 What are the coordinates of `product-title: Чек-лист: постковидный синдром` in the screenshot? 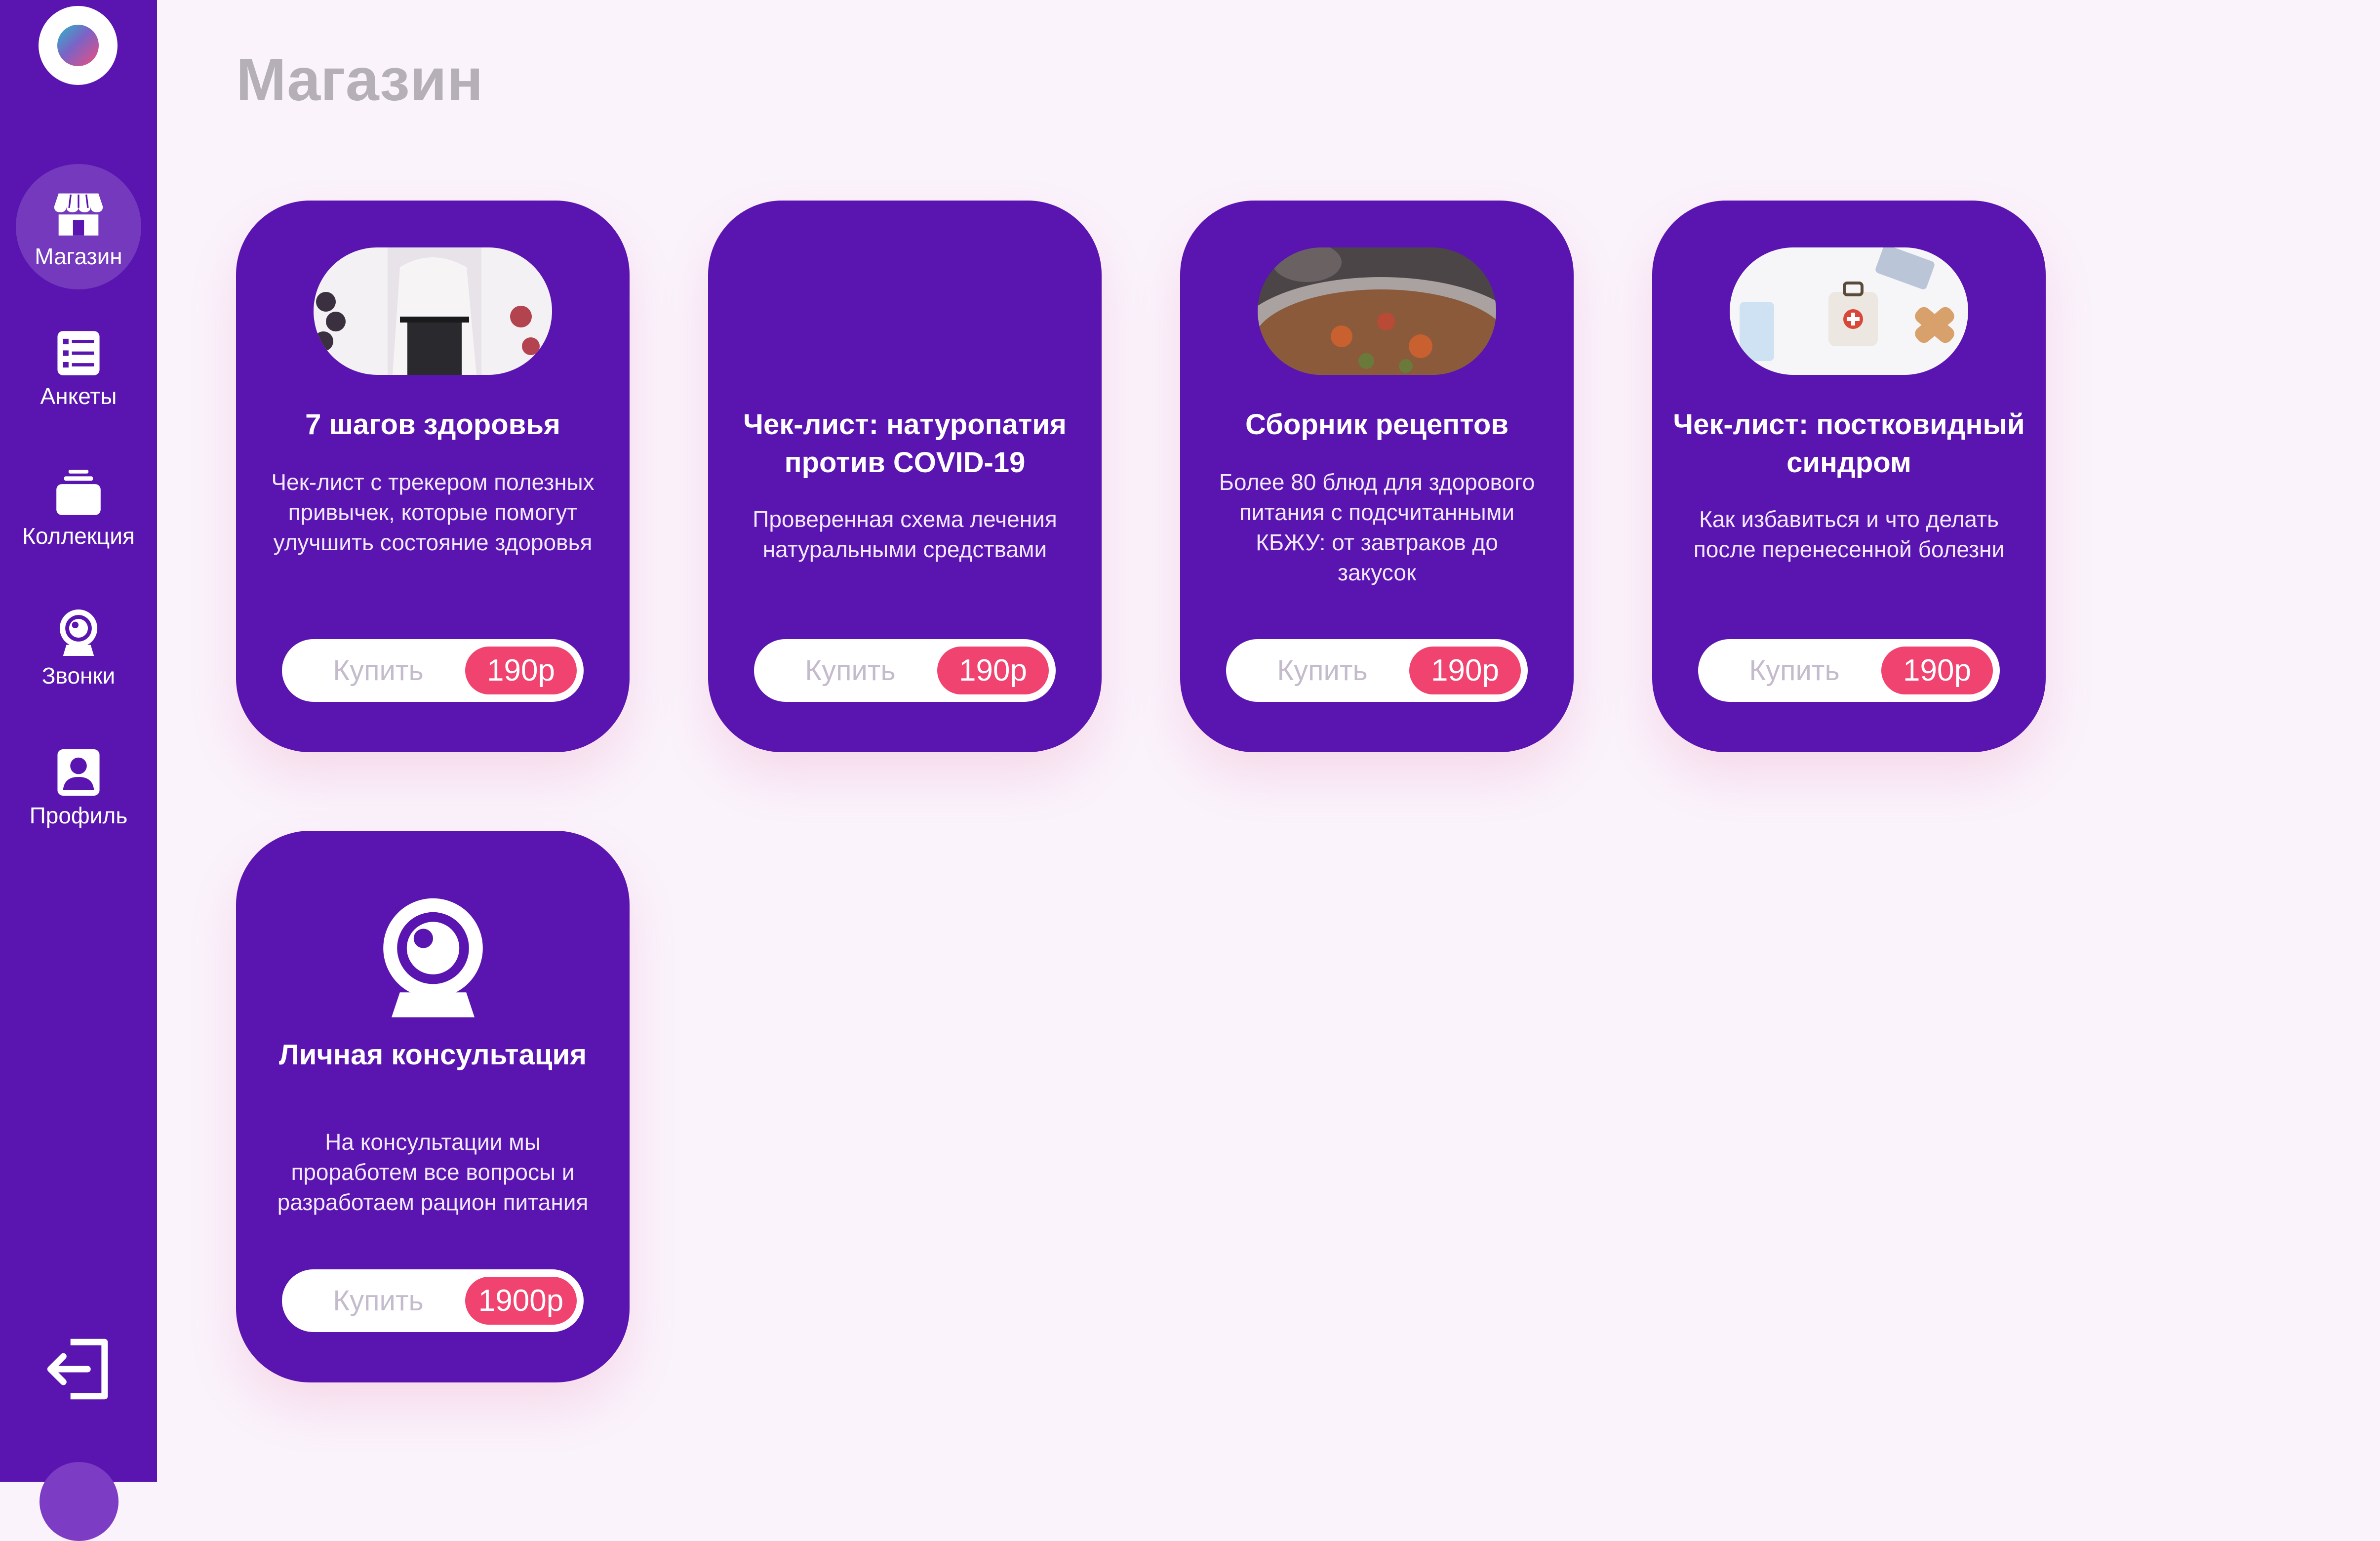 It's located at (1849, 443).